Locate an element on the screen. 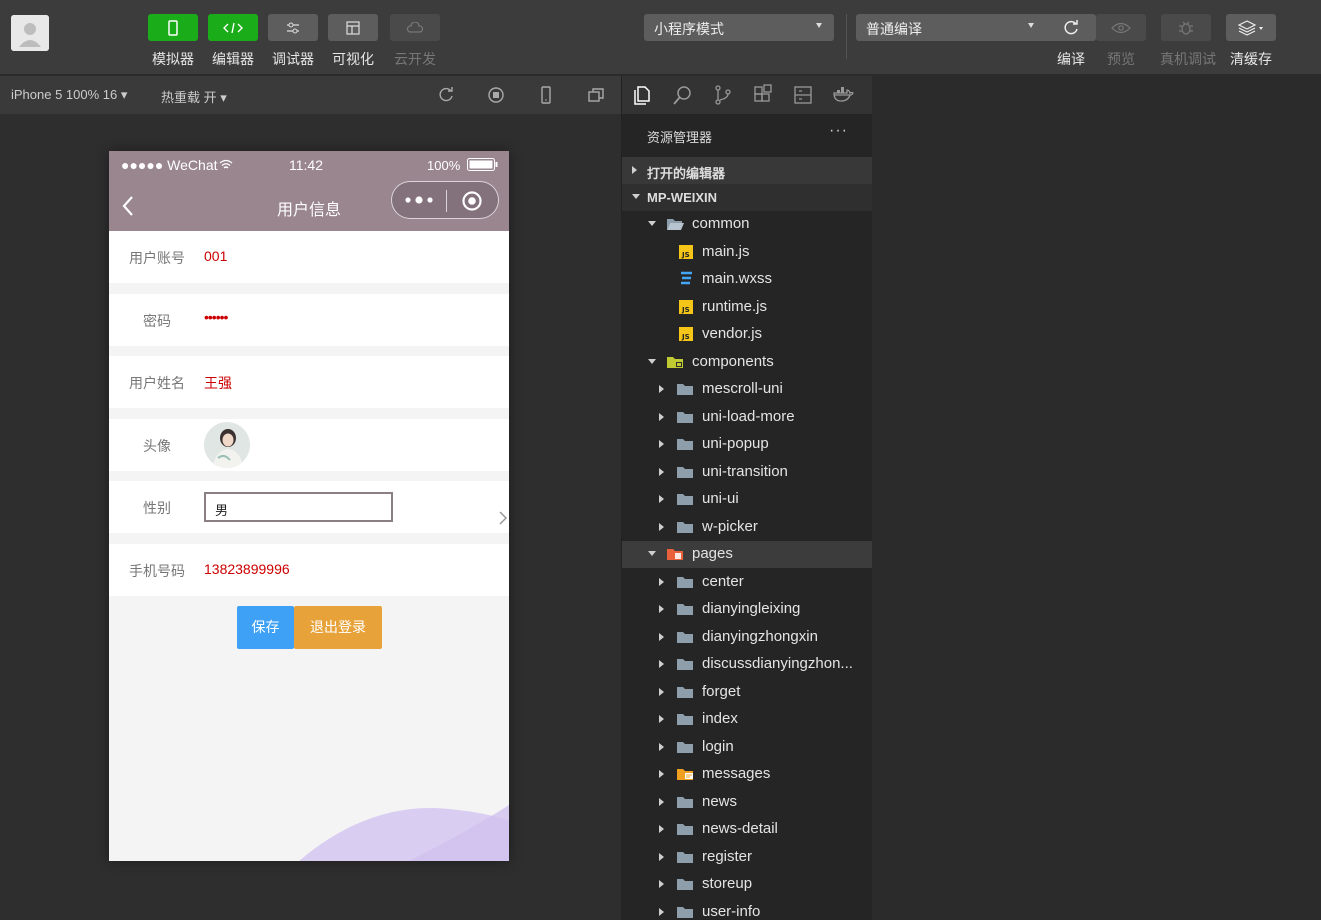  tree-item: messages is located at coordinates (747, 774).